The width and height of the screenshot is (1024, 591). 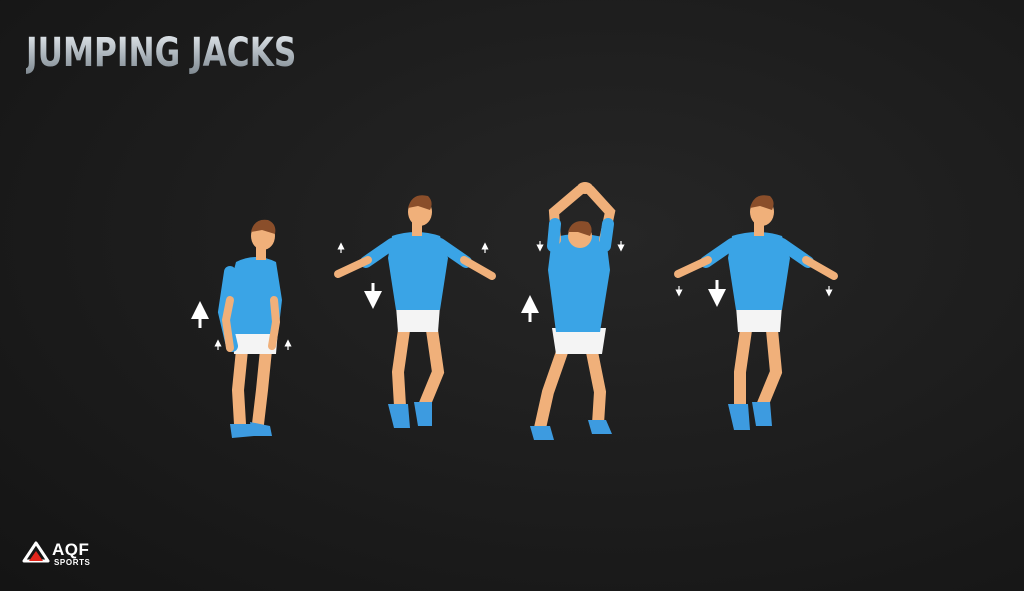 I want to click on aqf-sports-logo: AQF SPORTS, so click(x=67, y=553).